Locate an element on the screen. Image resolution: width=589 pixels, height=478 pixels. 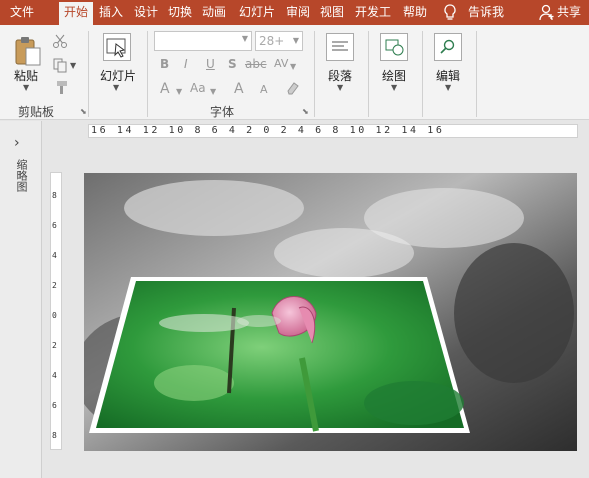
vertical-ruler: 8 6 4 2 0 2 4 6 8 is located at coordinates (56, 311).